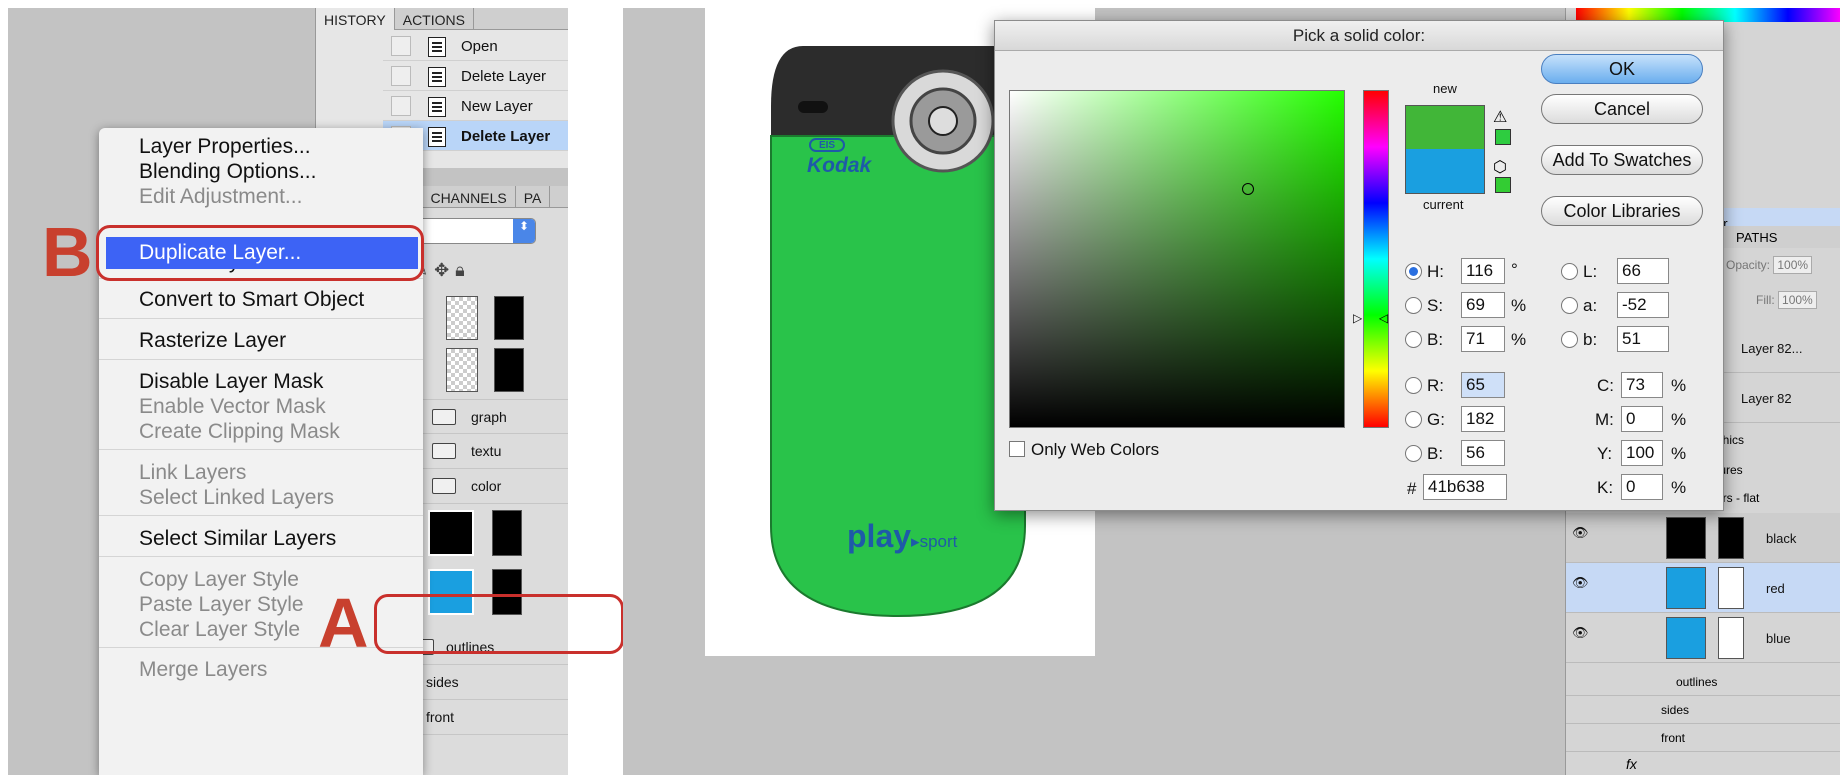  Describe the element at coordinates (902, 536) in the screenshot. I see `camera-model: play▸sport` at that location.